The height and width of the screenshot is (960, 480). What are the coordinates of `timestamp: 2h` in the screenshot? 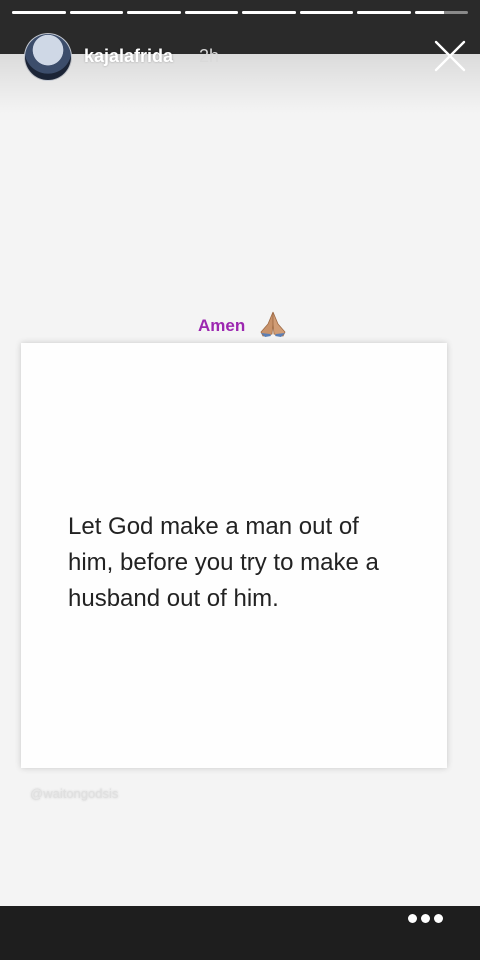 It's located at (209, 56).